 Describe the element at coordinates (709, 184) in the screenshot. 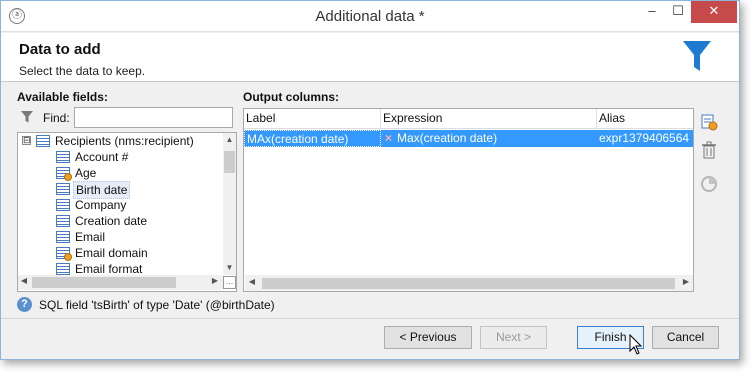

I see `distribution-icon` at that location.